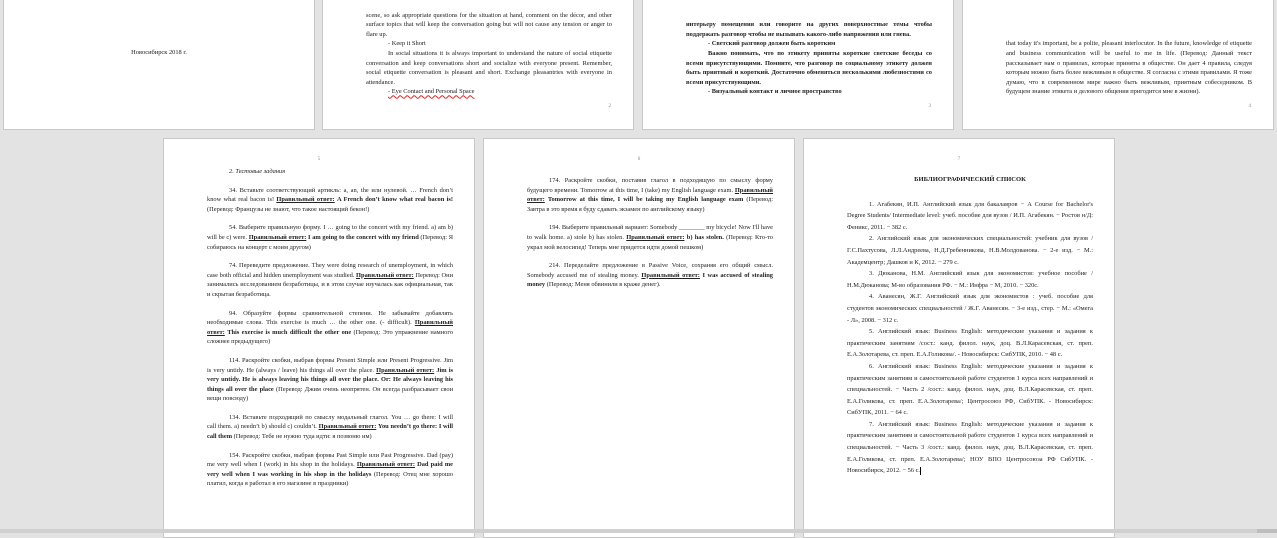  I want to click on paragraph: - Светский разговор должен быть коротким, so click(772, 44).